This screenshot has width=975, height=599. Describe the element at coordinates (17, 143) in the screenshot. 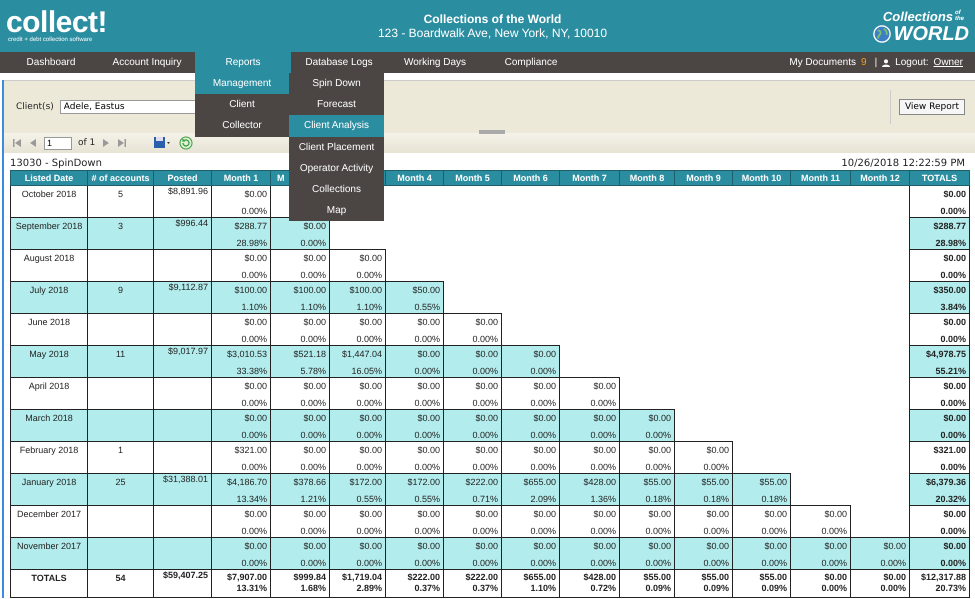

I see `first-page-icon` at that location.